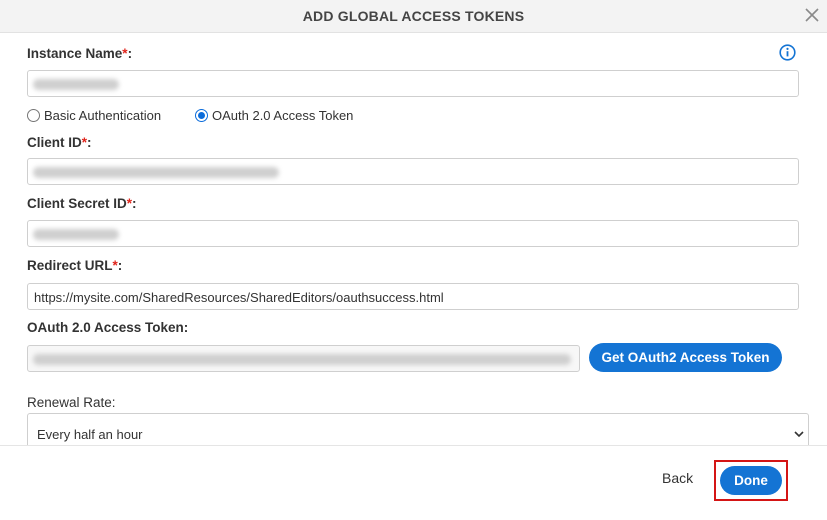 The image size is (827, 520). Describe the element at coordinates (685, 357) in the screenshot. I see `get-oauth2-token-button: Get OAuth2 Access Token` at that location.